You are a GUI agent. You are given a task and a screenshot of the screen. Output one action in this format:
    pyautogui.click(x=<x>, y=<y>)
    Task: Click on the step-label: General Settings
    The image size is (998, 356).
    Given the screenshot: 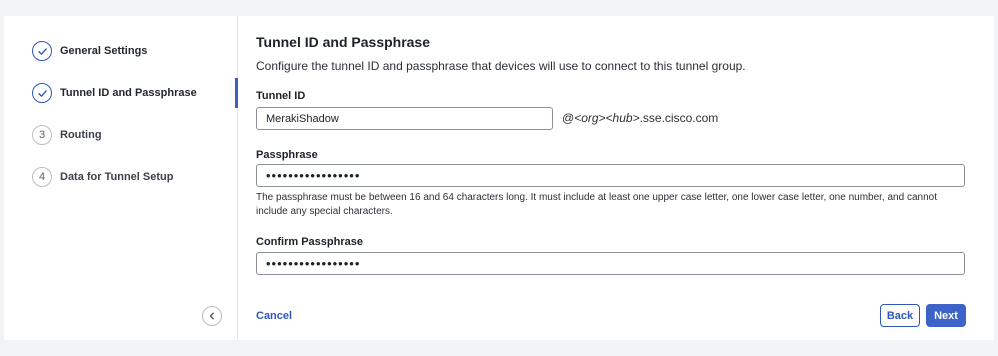 What is the action you would take?
    pyautogui.click(x=104, y=51)
    